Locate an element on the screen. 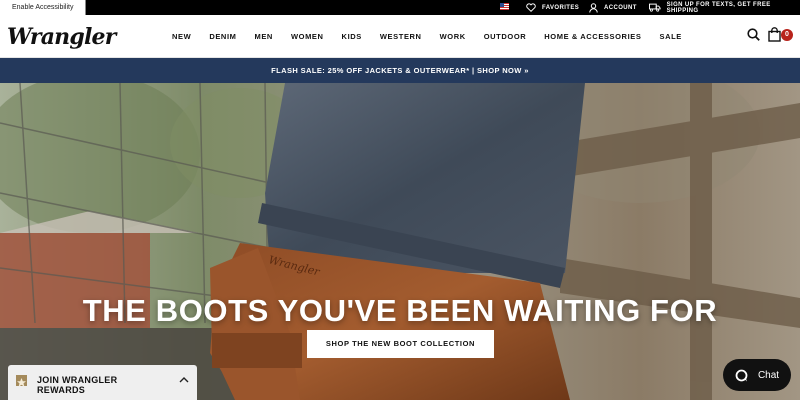 This screenshot has width=800, height=400. nav-item-western: WESTERN is located at coordinates (401, 36).